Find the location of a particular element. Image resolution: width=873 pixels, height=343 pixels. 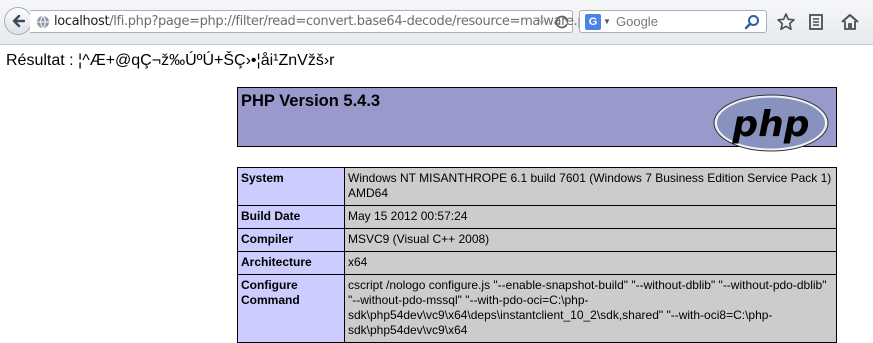

url-history-dropdown-icon: ▽ is located at coordinates (543, 22).